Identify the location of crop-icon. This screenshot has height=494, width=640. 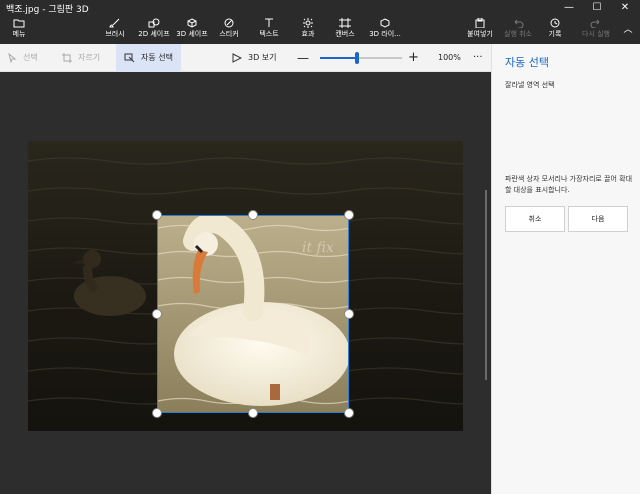
(67, 57).